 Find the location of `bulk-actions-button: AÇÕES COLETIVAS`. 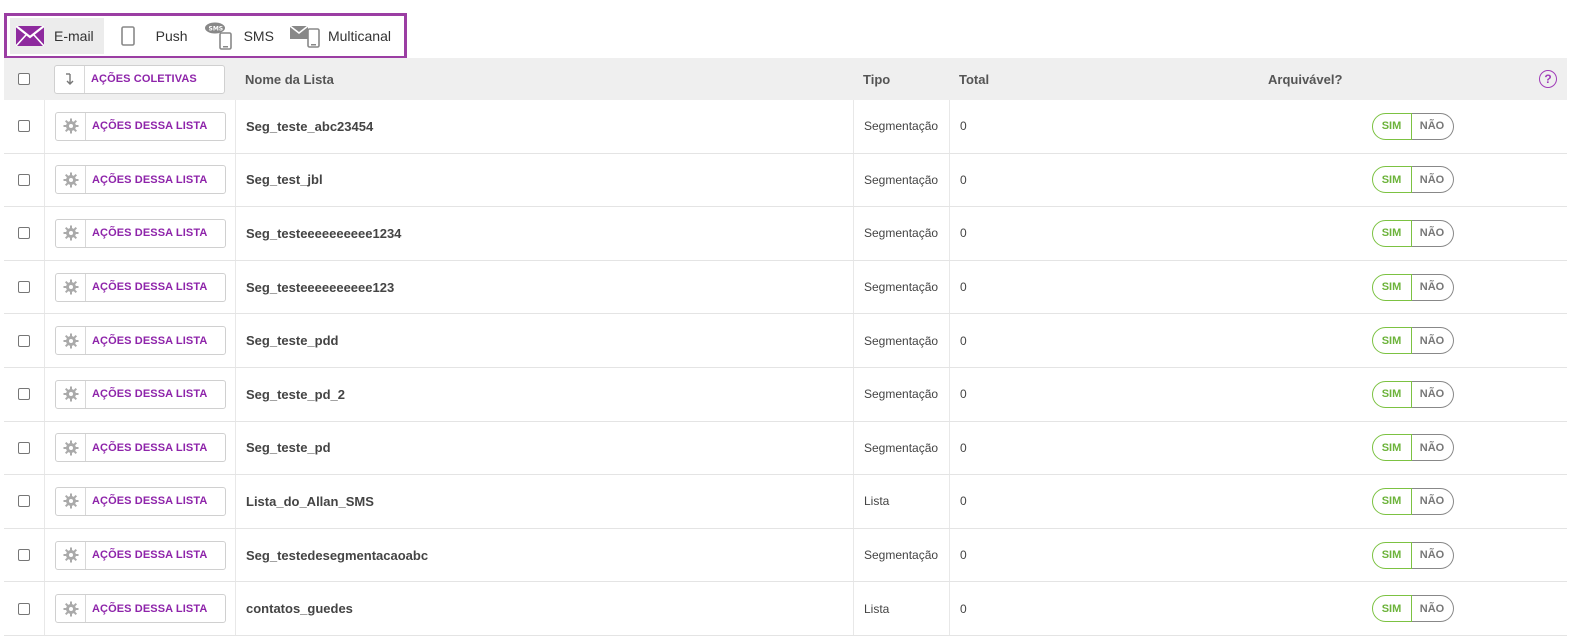

bulk-actions-button: AÇÕES COLETIVAS is located at coordinates (139, 79).